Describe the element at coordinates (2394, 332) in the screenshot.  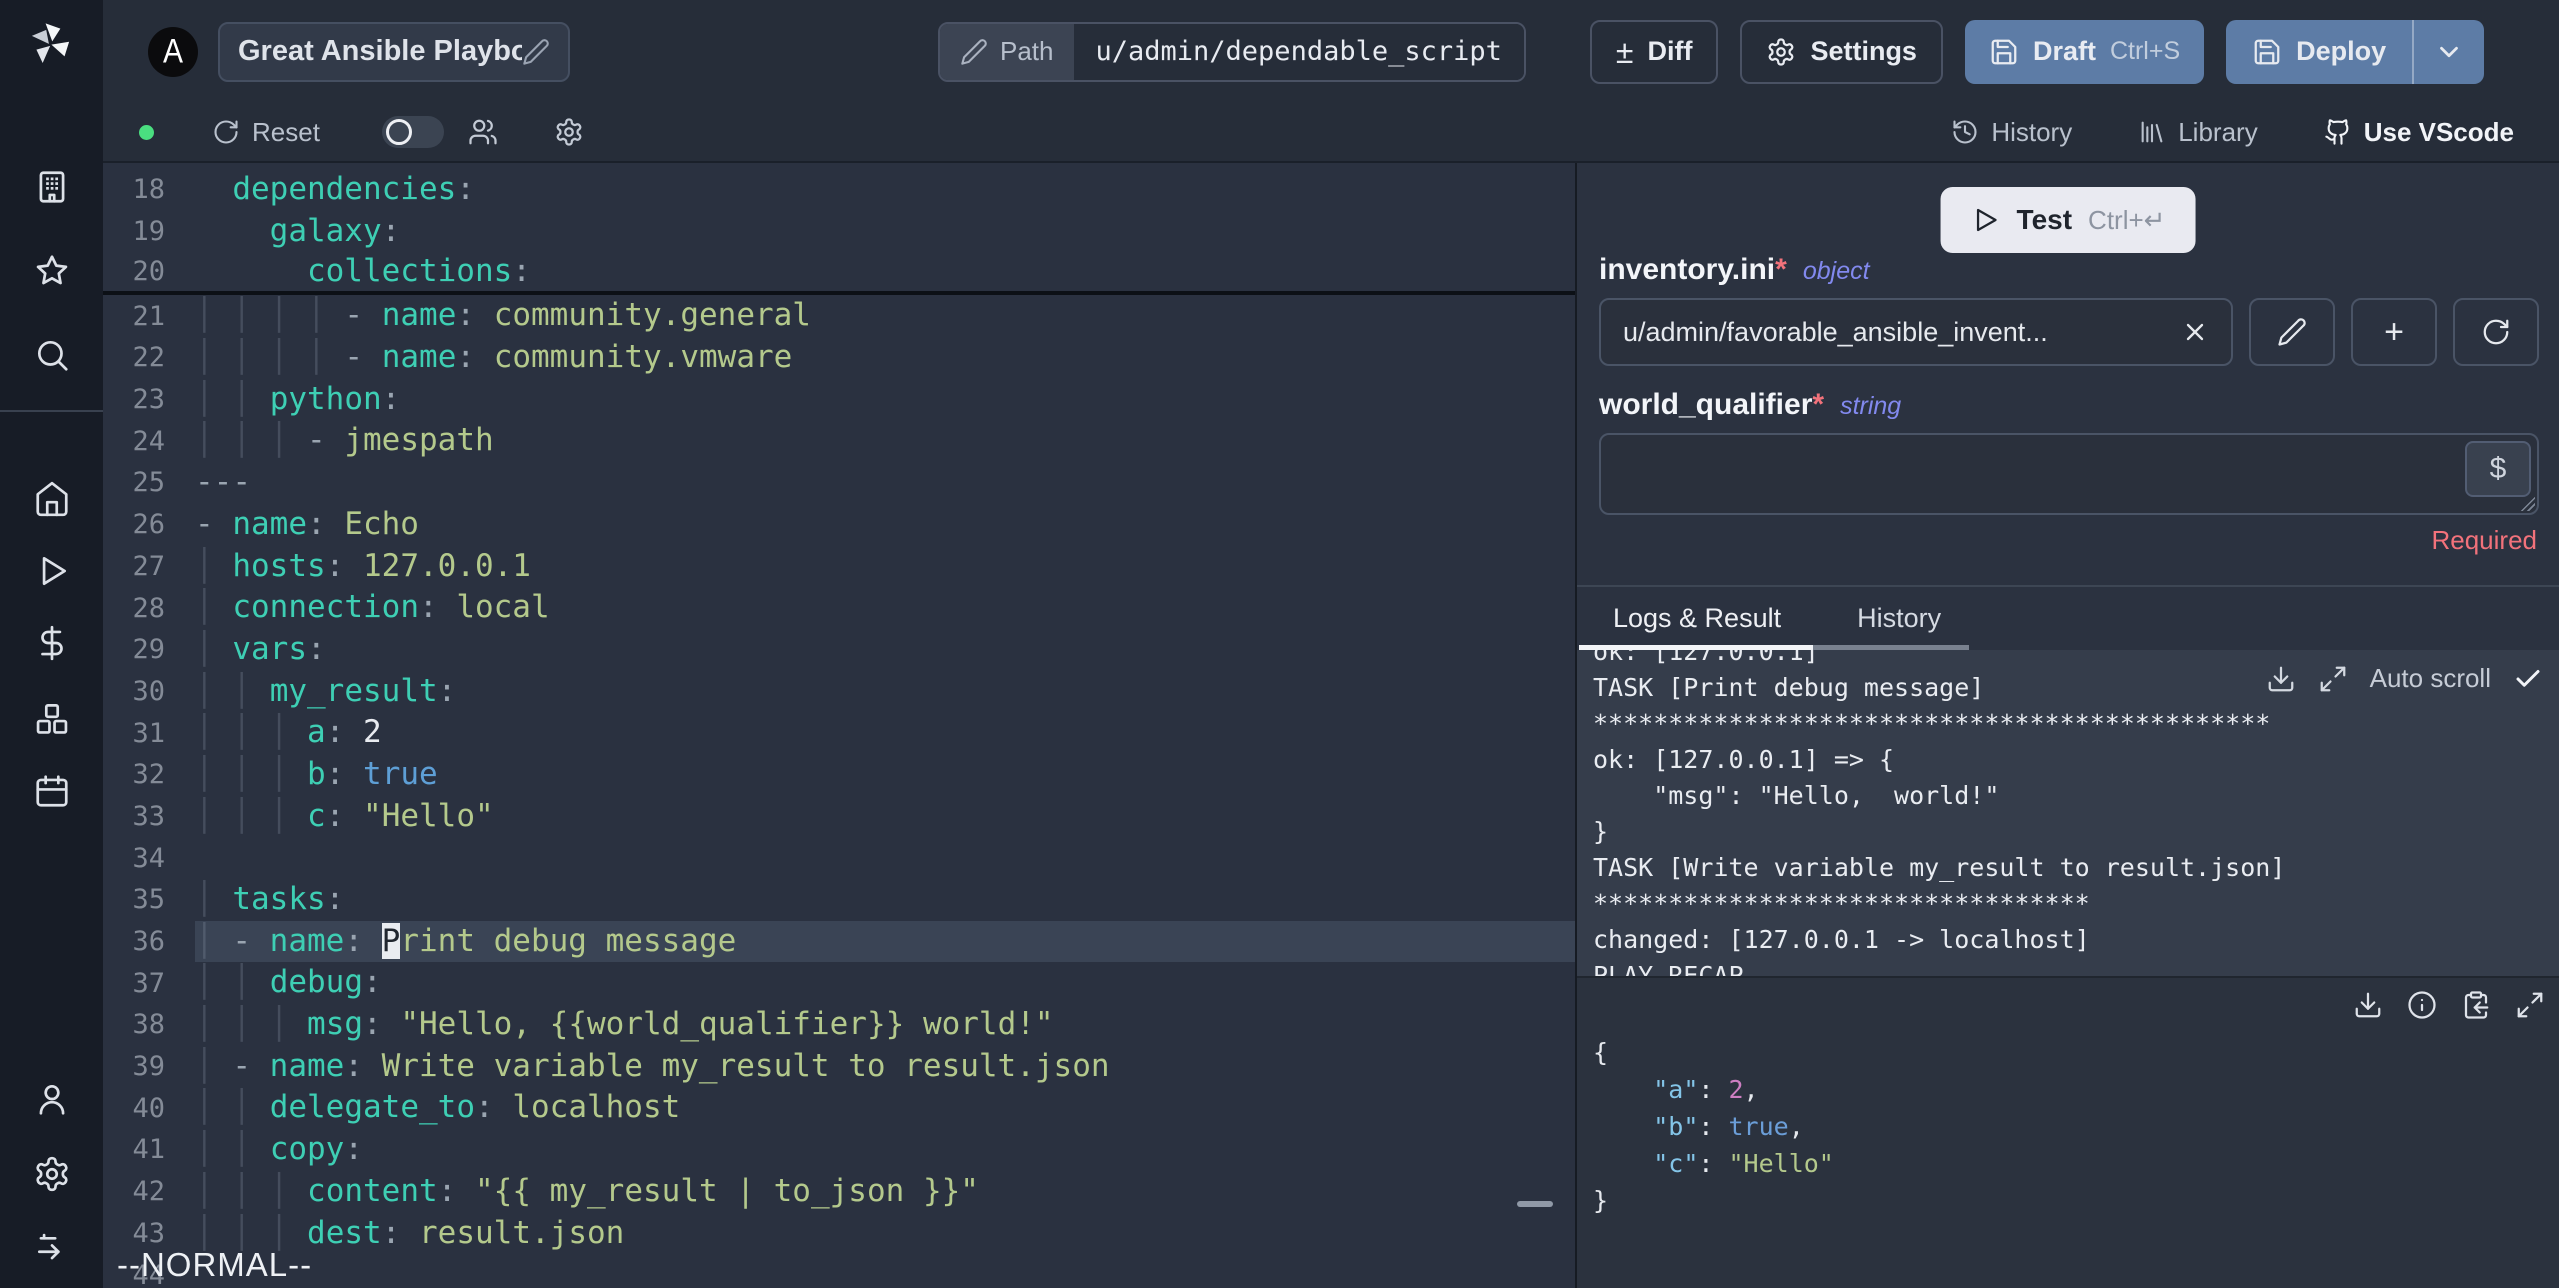
I see `add-resource-button: +` at that location.